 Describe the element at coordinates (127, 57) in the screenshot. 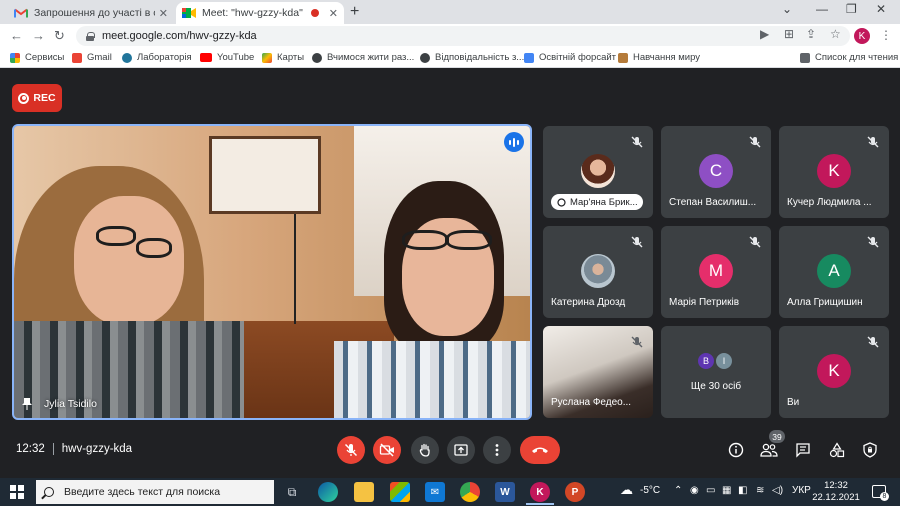

I see `wordpress-icon` at that location.